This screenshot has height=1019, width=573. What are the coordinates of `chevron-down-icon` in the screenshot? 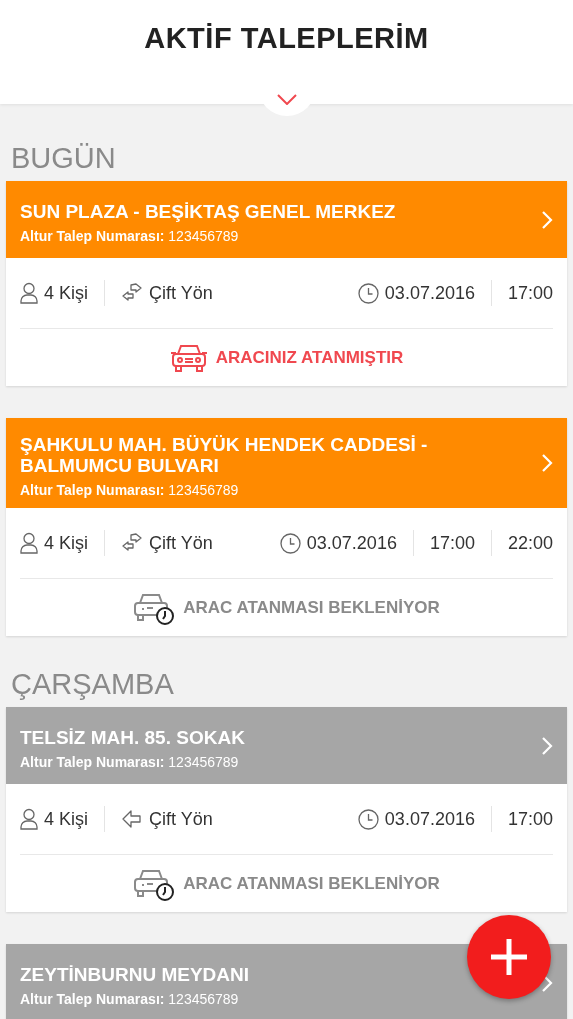 It's located at (286, 99).